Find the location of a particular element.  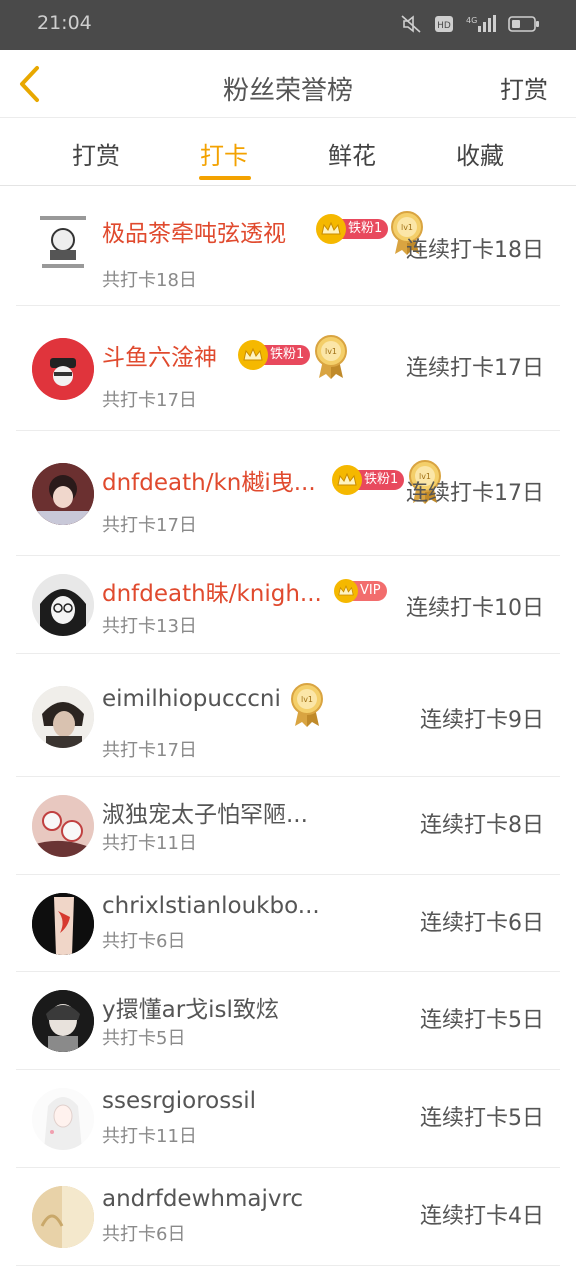

list-item: y擐懂ar戈isl致炫 连续打卡5日 共打卡5日 is located at coordinates (288, 1021).